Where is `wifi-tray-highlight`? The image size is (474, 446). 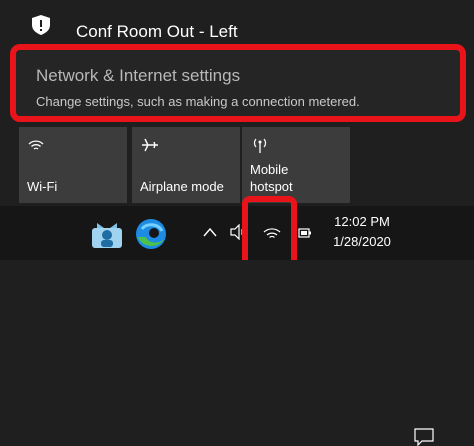
wifi-tray-highlight is located at coordinates (269, 228).